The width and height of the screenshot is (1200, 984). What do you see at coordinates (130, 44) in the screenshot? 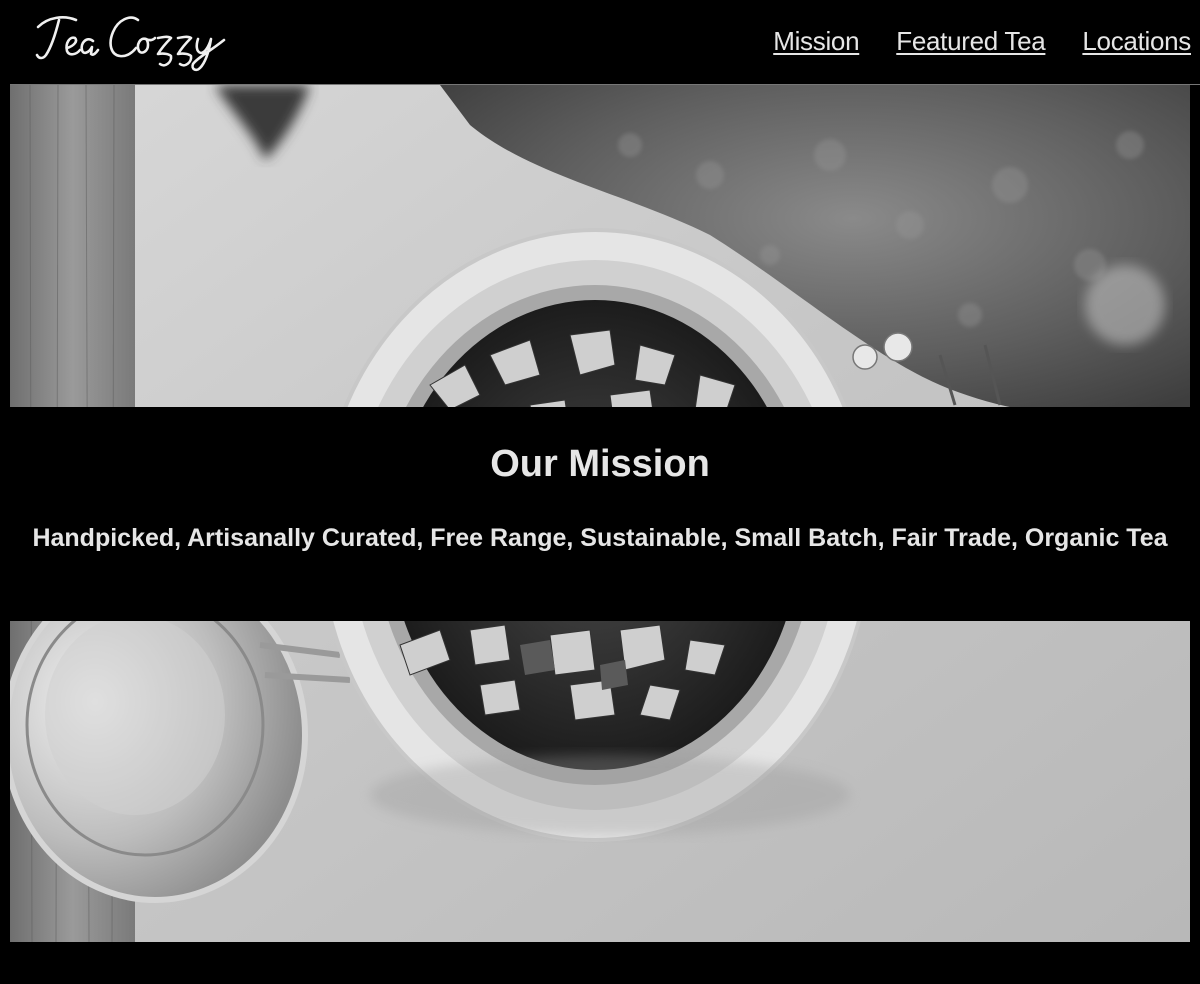
I see `tea-cozy-logo-script` at bounding box center [130, 44].